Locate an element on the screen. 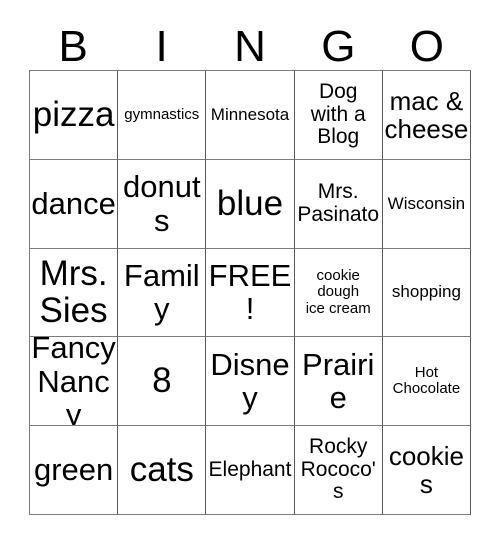  bingo-cell-text: shopping is located at coordinates (426, 292).